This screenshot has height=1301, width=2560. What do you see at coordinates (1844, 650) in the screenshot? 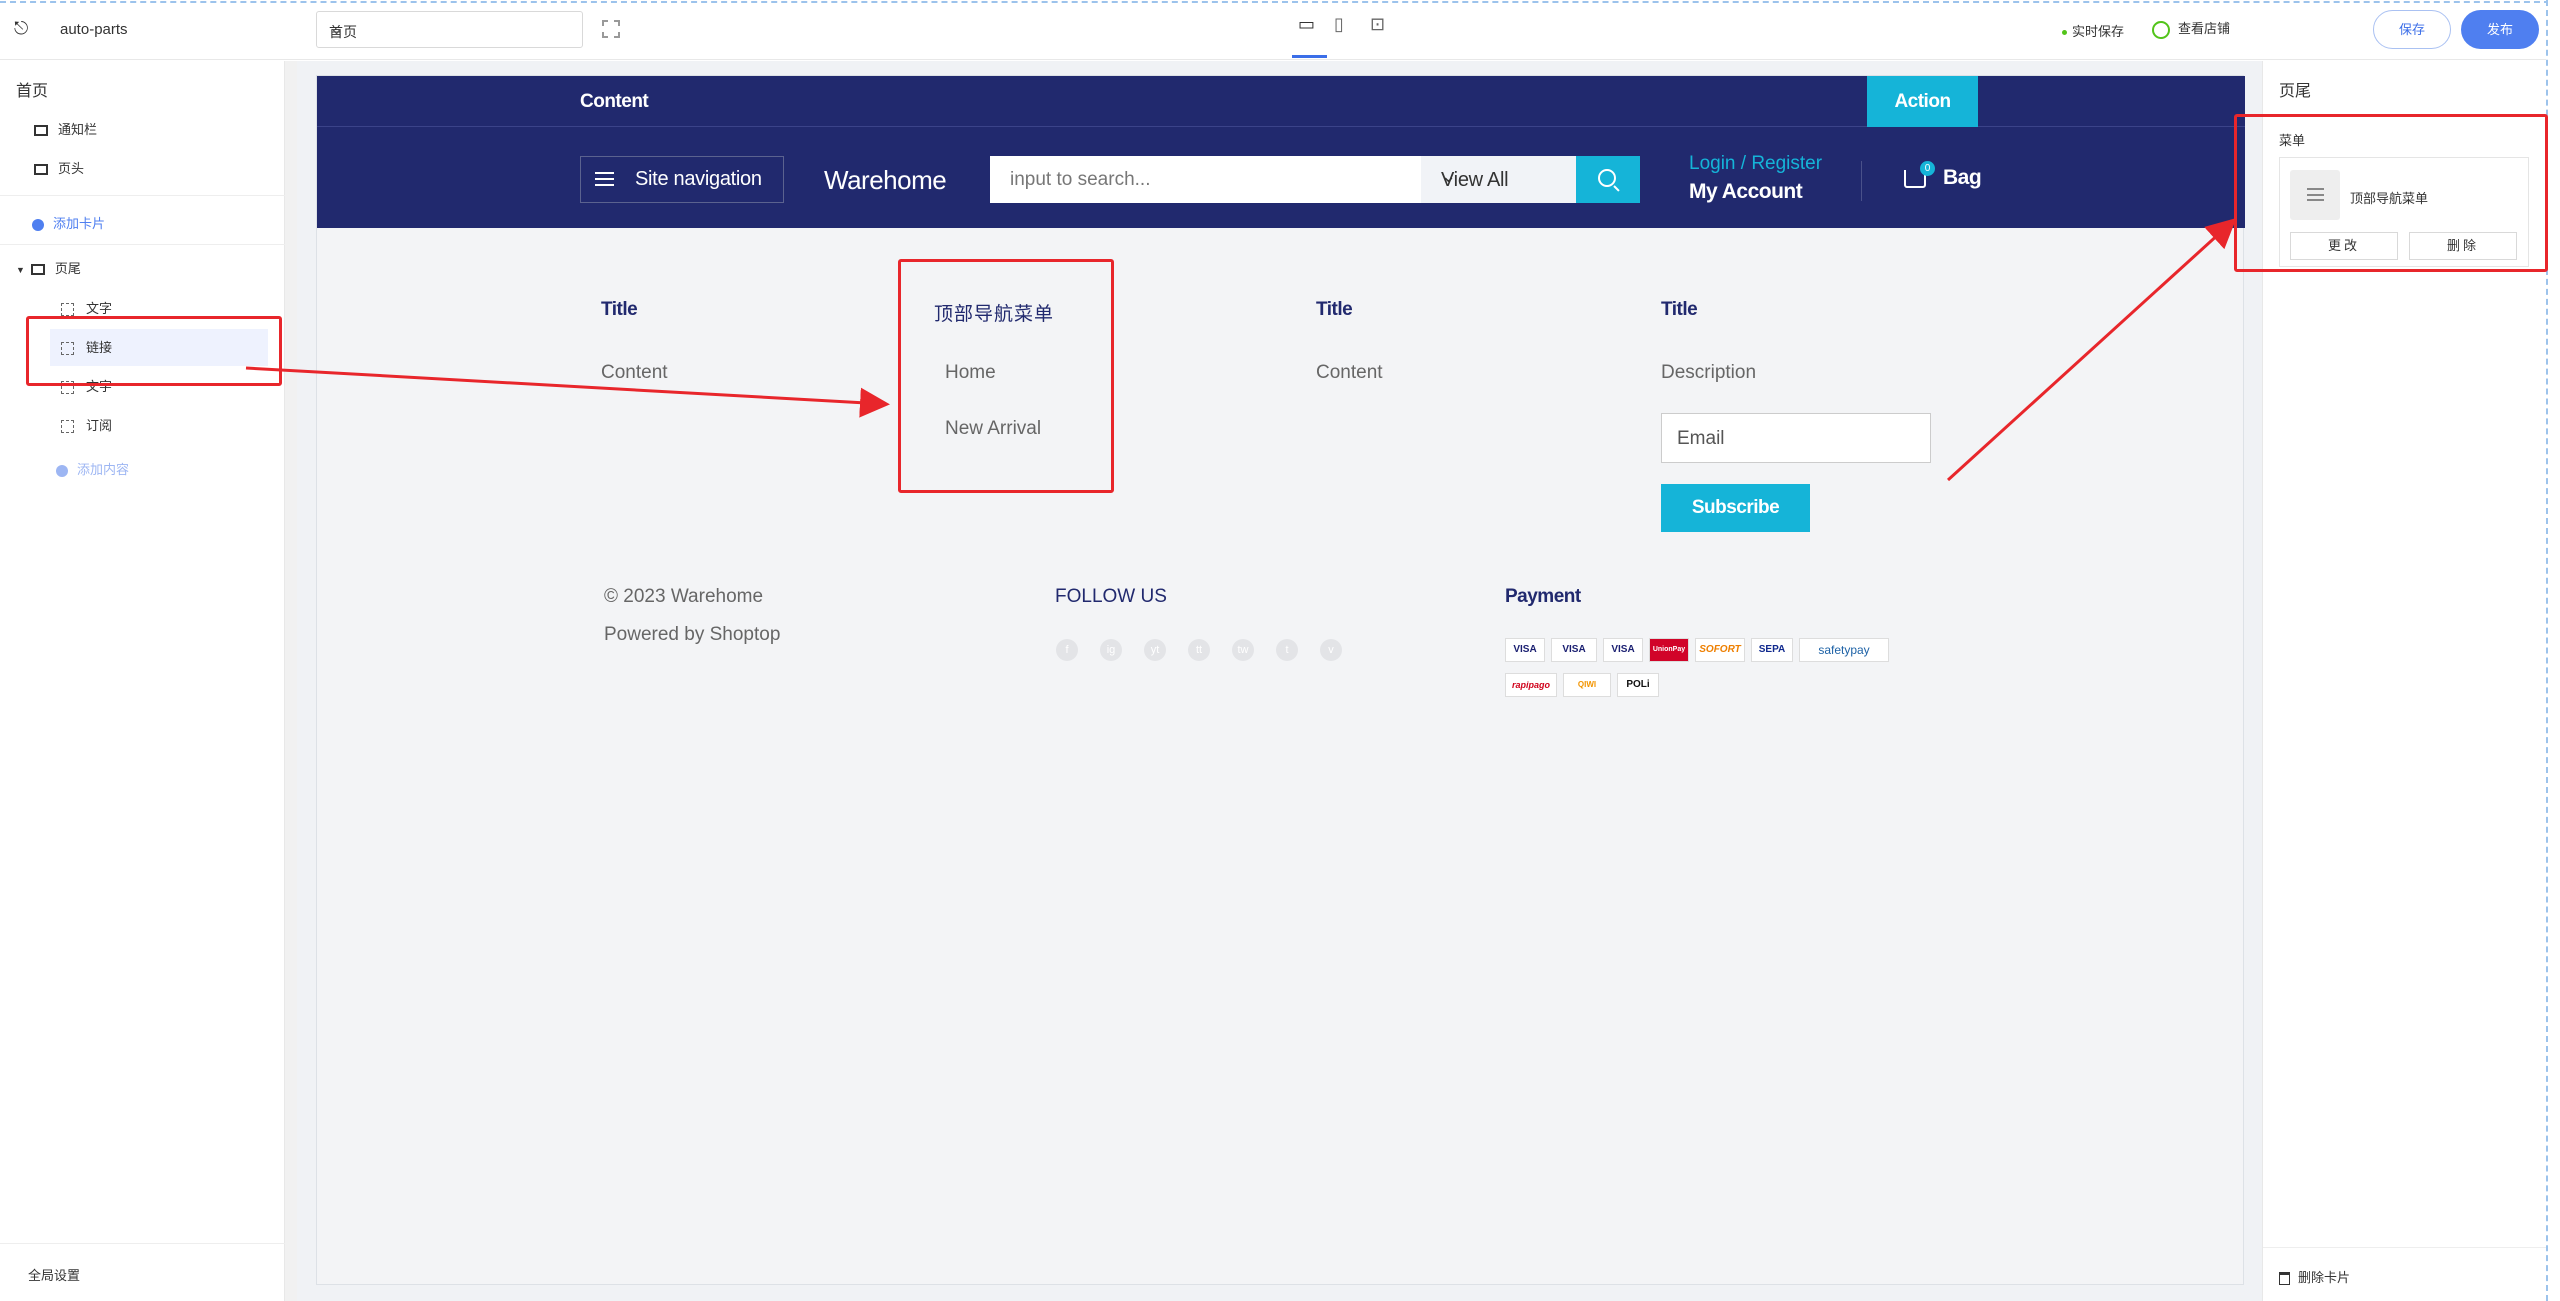
I see `safetypay-badge: safetypay` at bounding box center [1844, 650].